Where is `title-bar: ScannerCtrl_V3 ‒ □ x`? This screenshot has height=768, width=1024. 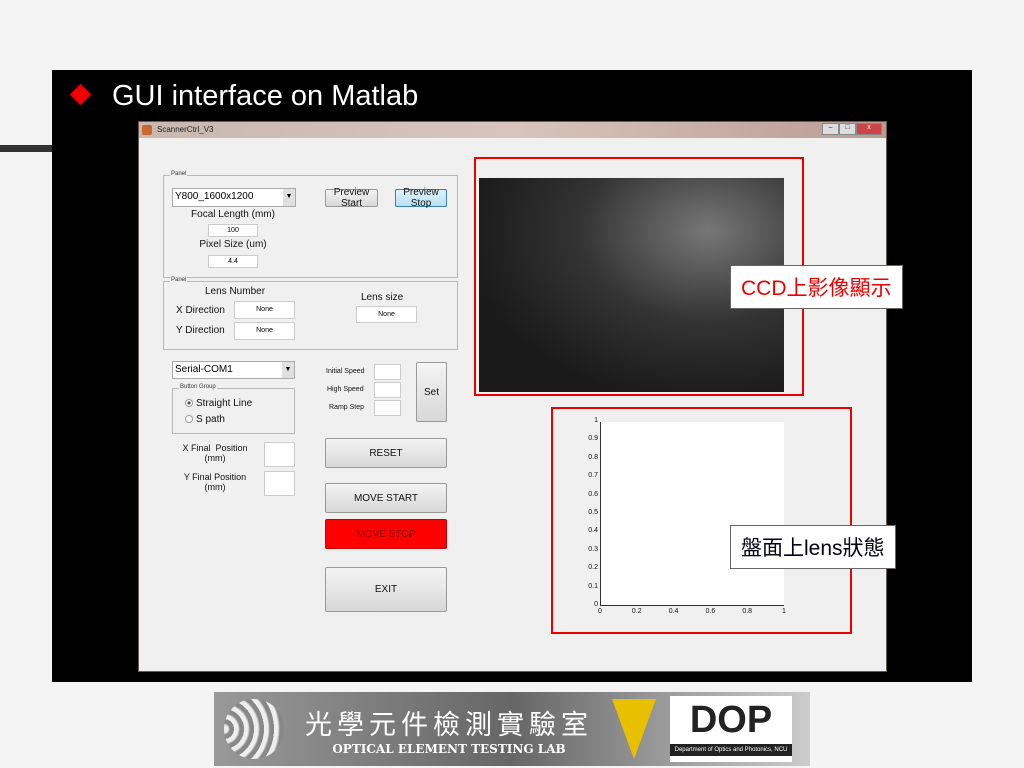 title-bar: ScannerCtrl_V3 ‒ □ x is located at coordinates (512, 130).